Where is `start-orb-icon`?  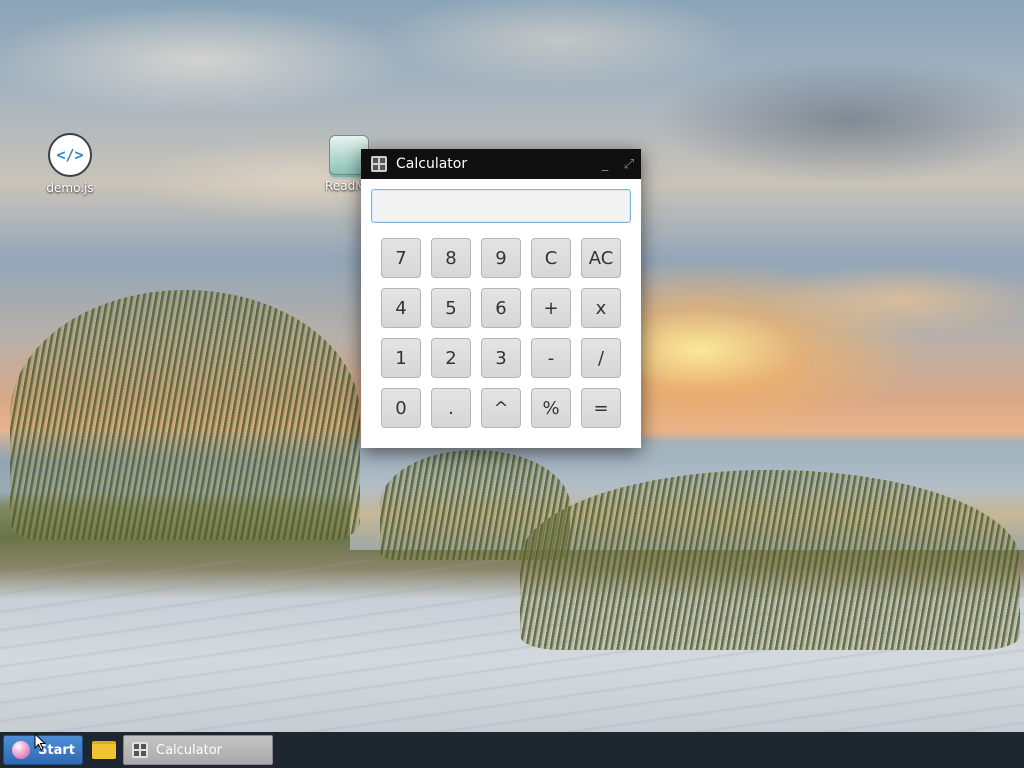 start-orb-icon is located at coordinates (21, 750).